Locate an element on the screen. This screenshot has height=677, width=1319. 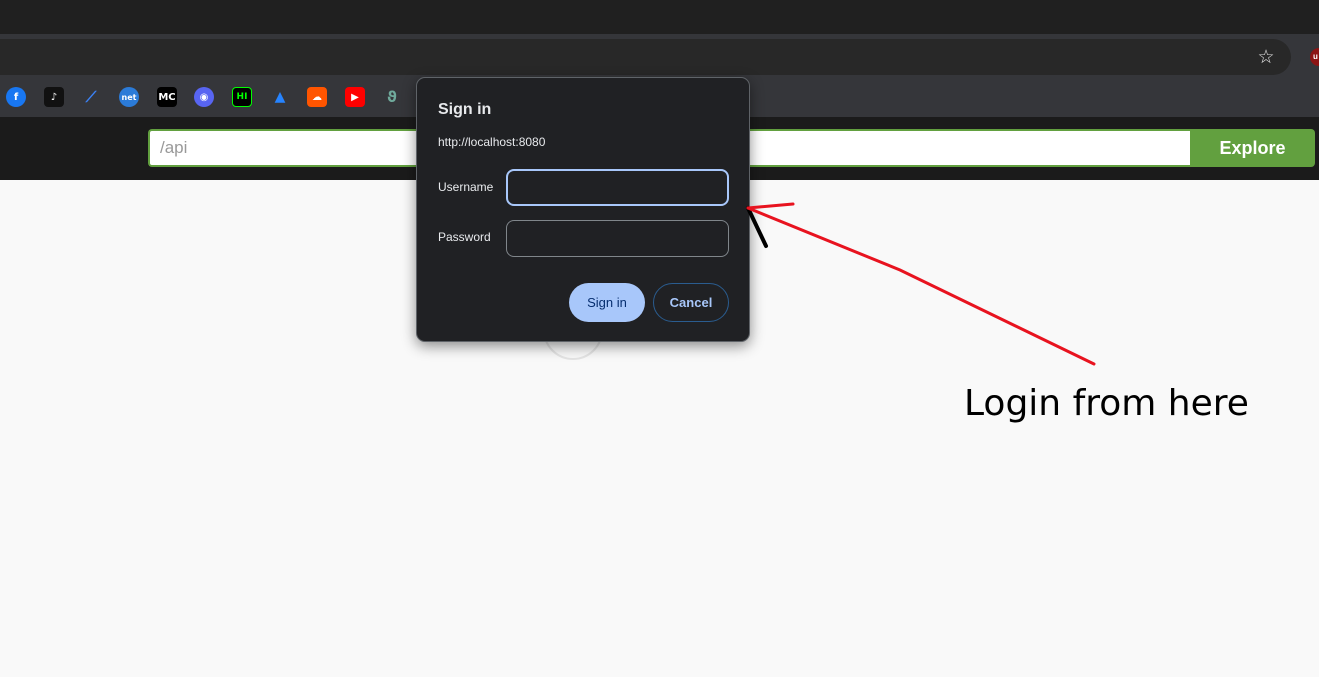
annotation-text: Login from here is located at coordinates (1106, 403).